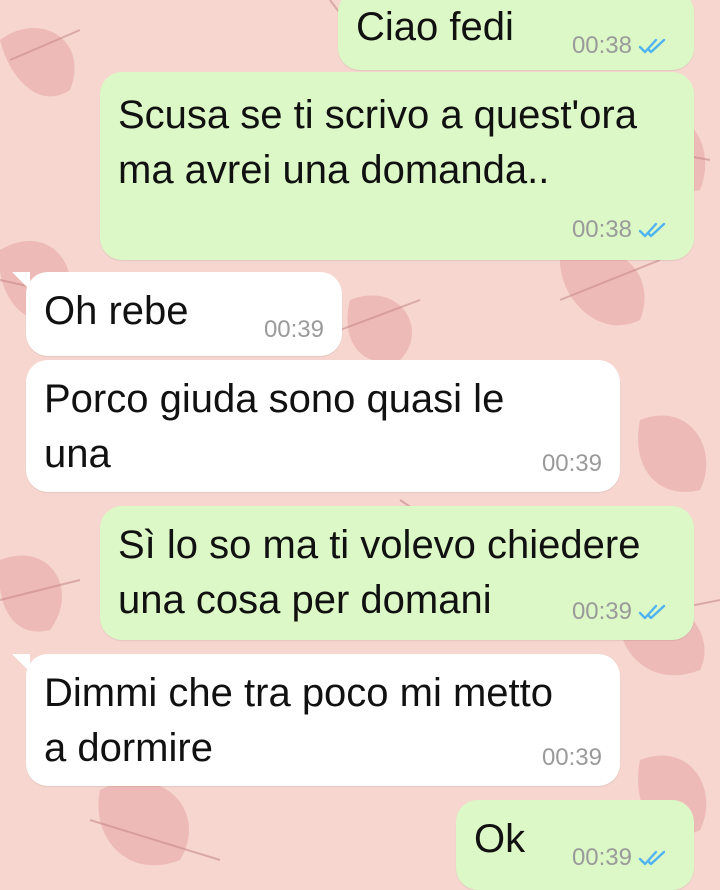  I want to click on message-incoming: Oh rebe 00:39, so click(184, 314).